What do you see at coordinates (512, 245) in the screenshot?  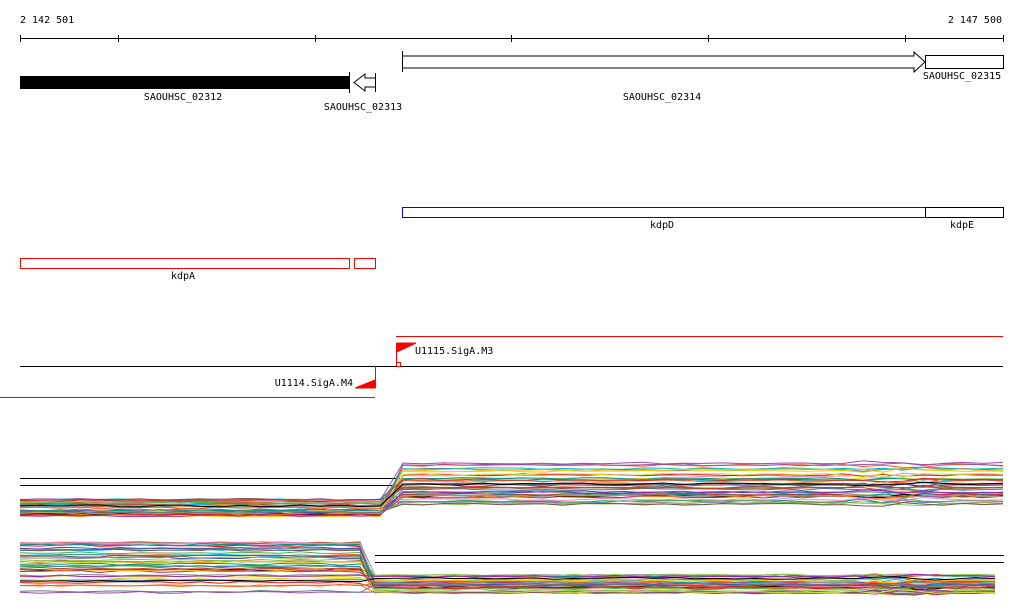 I see `operon-track: kdpD kdpE kdpA` at bounding box center [512, 245].